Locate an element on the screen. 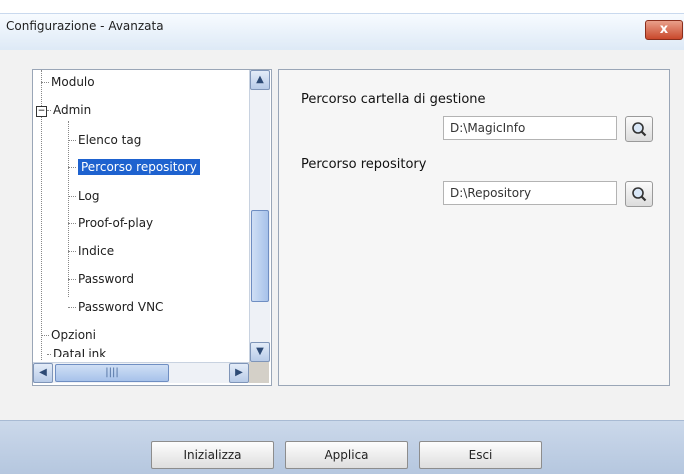 This screenshot has width=684, height=474. scroll-down-button: ▼ is located at coordinates (260, 352).